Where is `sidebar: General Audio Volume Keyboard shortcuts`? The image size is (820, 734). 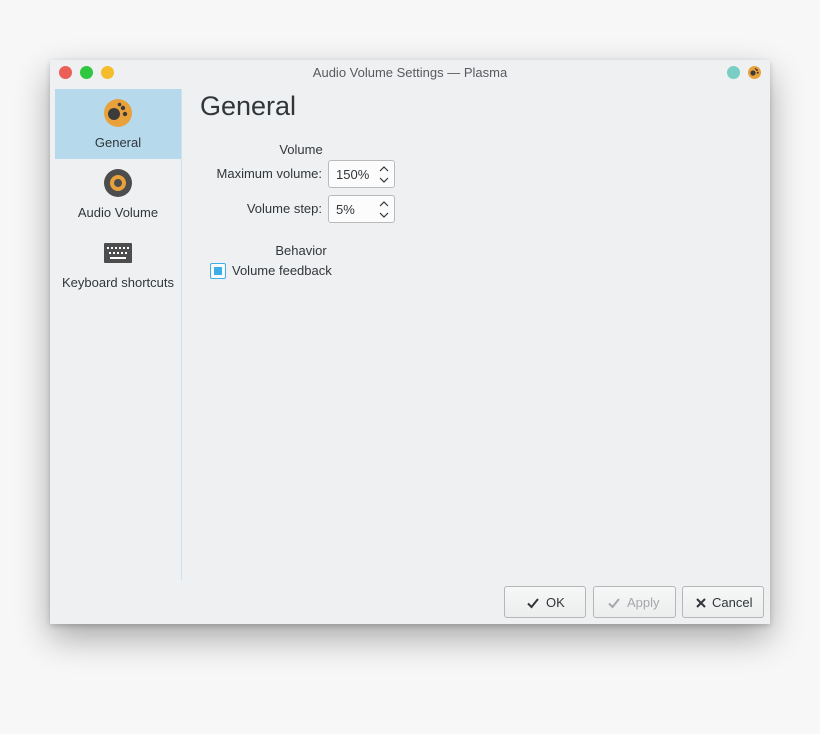
sidebar: General Audio Volume Keyboard shortcuts is located at coordinates (118, 334).